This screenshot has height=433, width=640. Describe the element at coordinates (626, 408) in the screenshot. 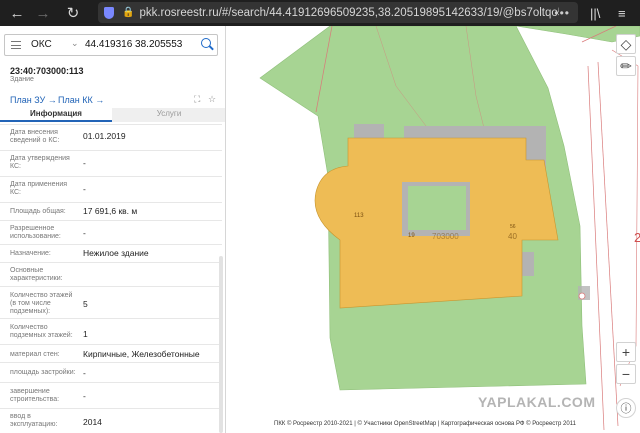

I see `locate-icon: ⓘ` at that location.